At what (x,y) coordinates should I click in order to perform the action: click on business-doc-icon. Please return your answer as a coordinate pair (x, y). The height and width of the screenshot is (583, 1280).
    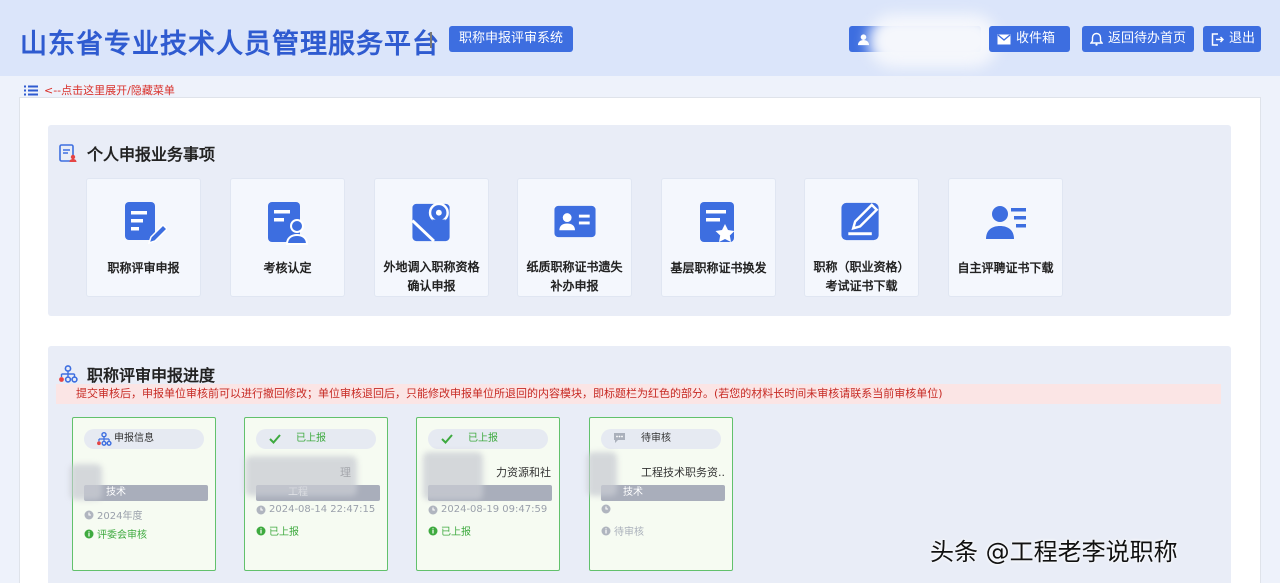
    Looking at the image, I should click on (68, 153).